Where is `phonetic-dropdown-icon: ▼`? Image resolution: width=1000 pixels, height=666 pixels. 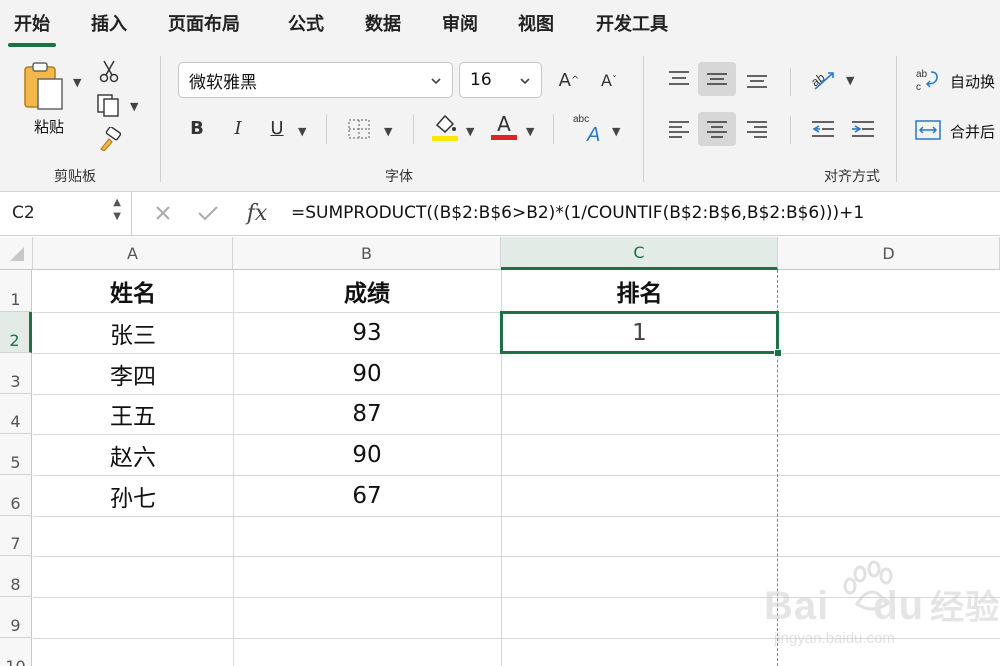
phonetic-dropdown-icon: ▼ is located at coordinates (616, 131).